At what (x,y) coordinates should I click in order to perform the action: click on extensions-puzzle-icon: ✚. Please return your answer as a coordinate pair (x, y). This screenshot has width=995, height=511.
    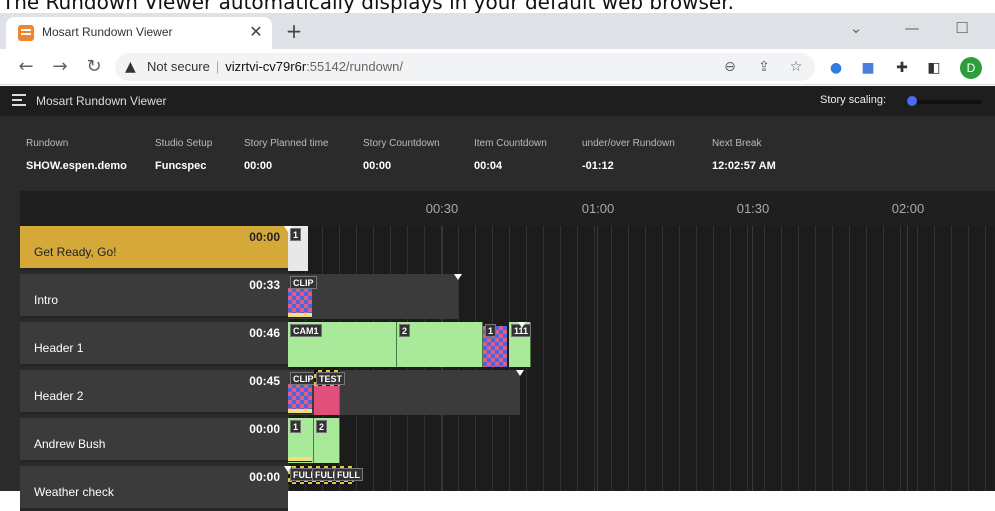
    Looking at the image, I should click on (902, 68).